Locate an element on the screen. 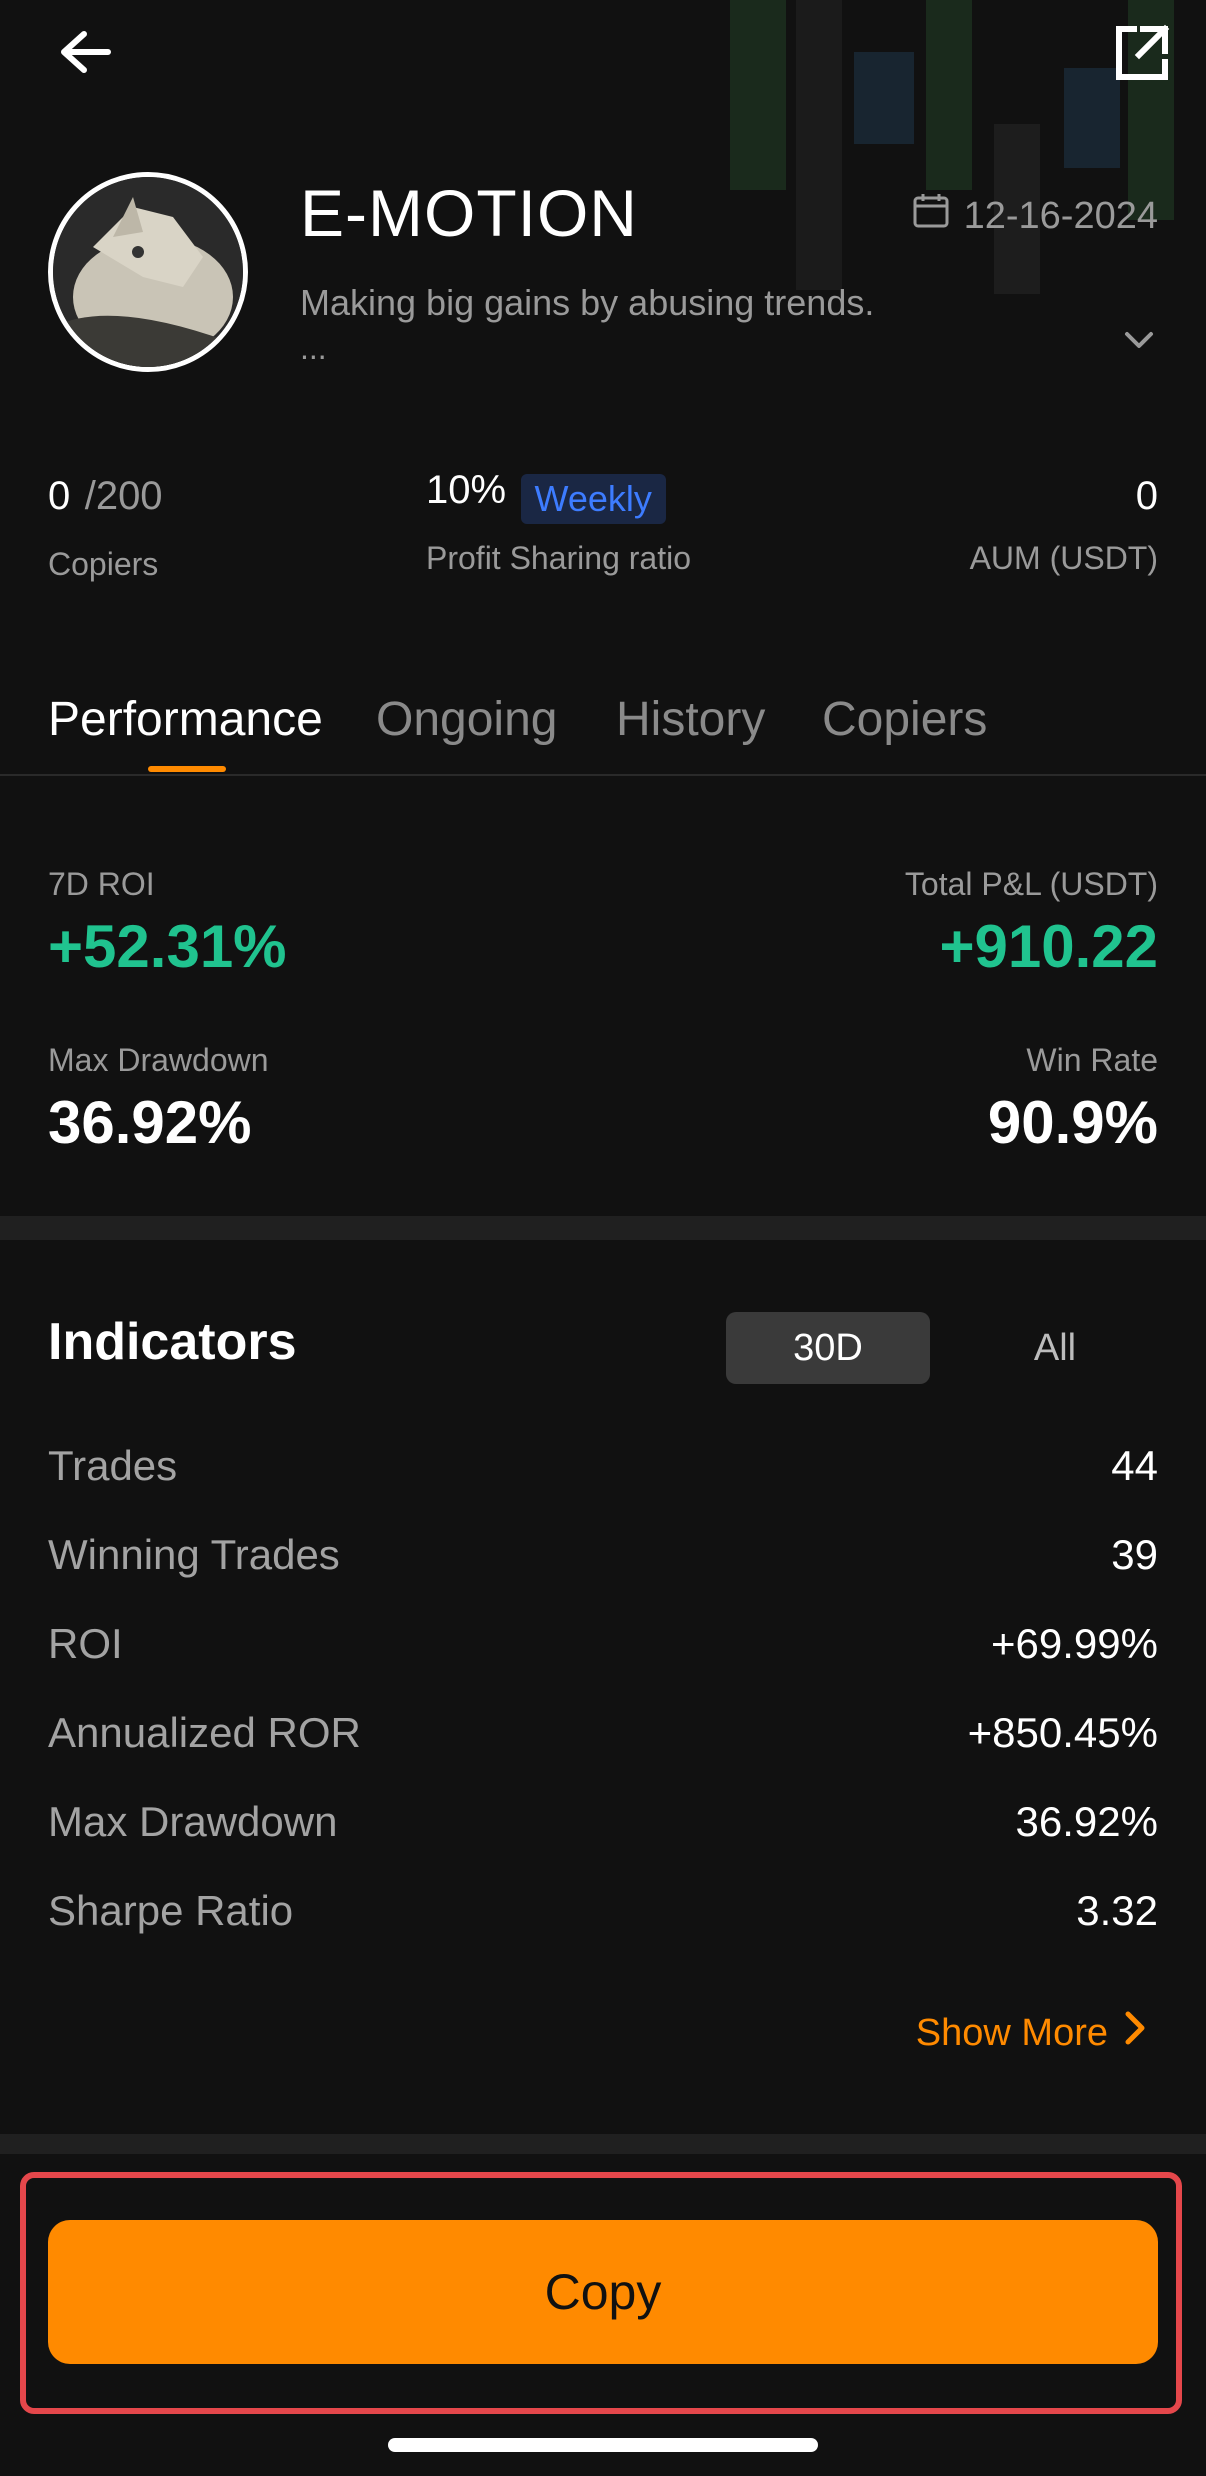 The image size is (1206, 2476). aum-label: AUM (USDT) is located at coordinates (1063, 558).